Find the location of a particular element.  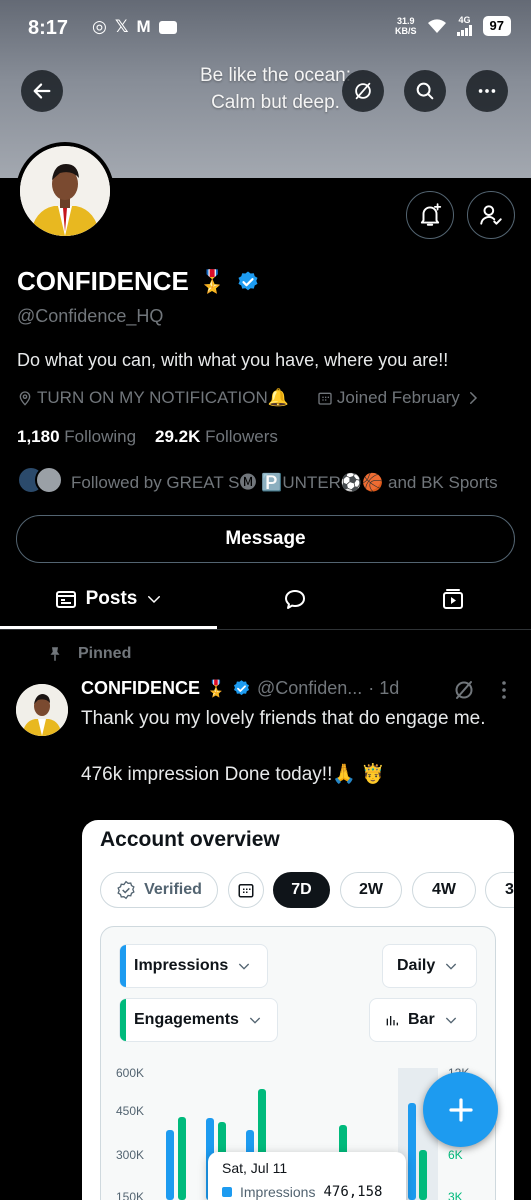

x-icon: 𝕏 is located at coordinates (121, 26).